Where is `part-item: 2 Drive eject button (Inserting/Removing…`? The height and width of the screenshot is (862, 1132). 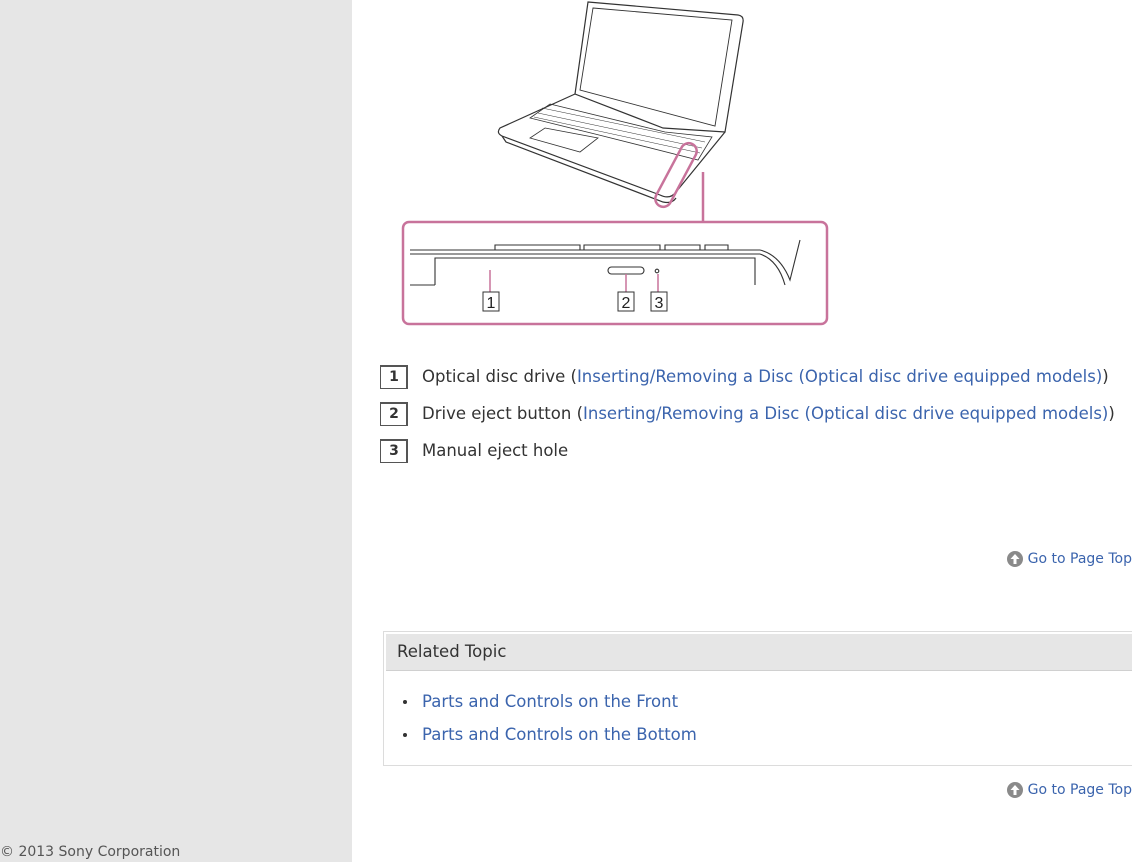
part-item: 2 Drive eject button (Inserting/Removing… is located at coordinates (750, 413).